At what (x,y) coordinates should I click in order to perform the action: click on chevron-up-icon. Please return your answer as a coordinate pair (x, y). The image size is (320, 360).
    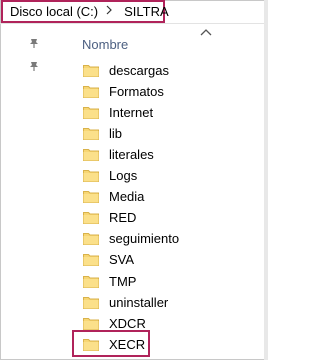
    Looking at the image, I should click on (206, 30).